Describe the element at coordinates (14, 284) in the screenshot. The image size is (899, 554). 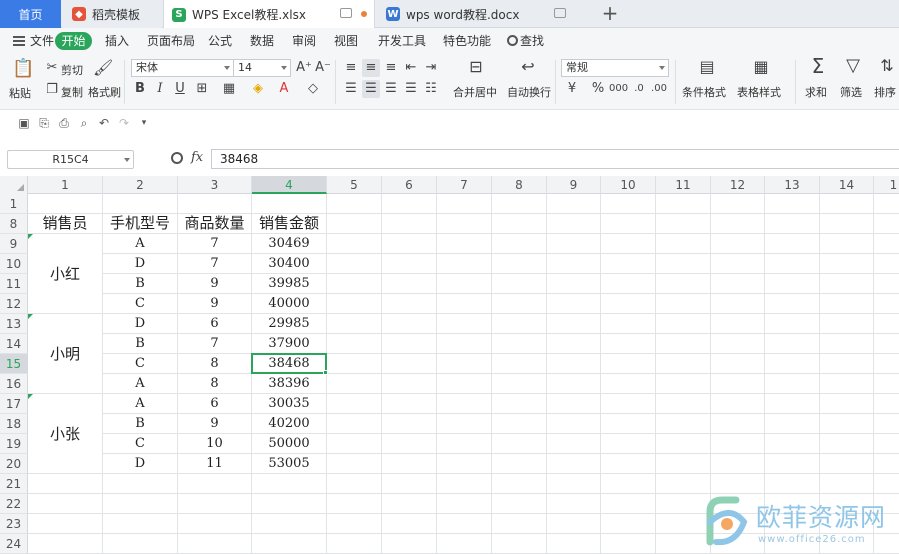
I see `row-header: 11` at that location.